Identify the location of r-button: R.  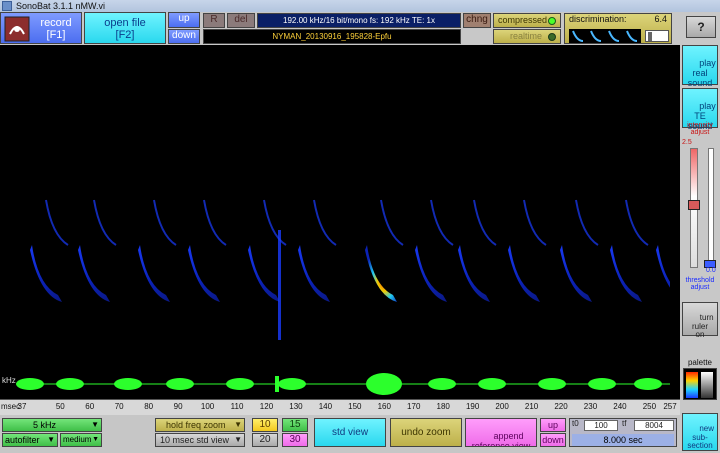
(214, 20).